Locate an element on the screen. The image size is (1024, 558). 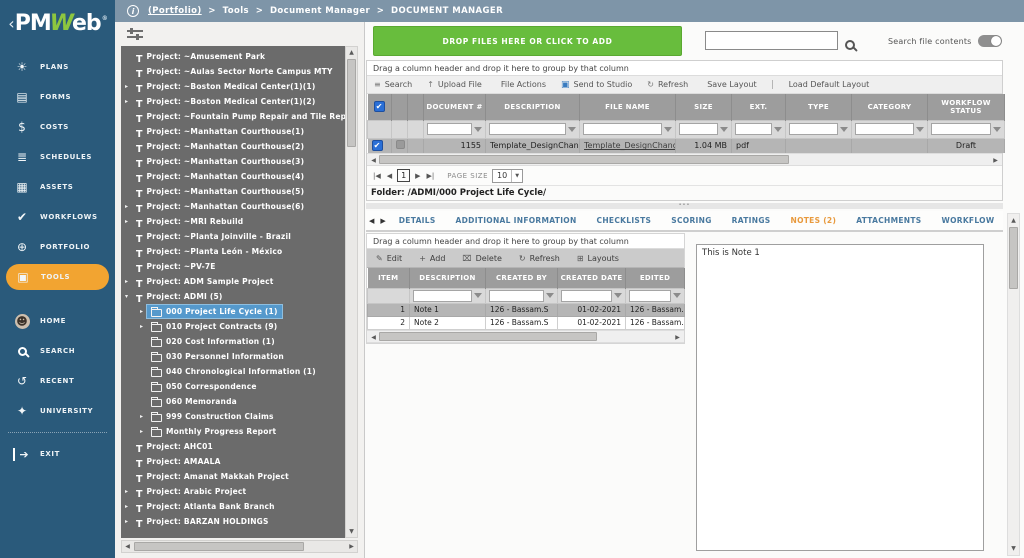
tree-item: Project: Amanat Makkah Project is located at coordinates (233, 476).